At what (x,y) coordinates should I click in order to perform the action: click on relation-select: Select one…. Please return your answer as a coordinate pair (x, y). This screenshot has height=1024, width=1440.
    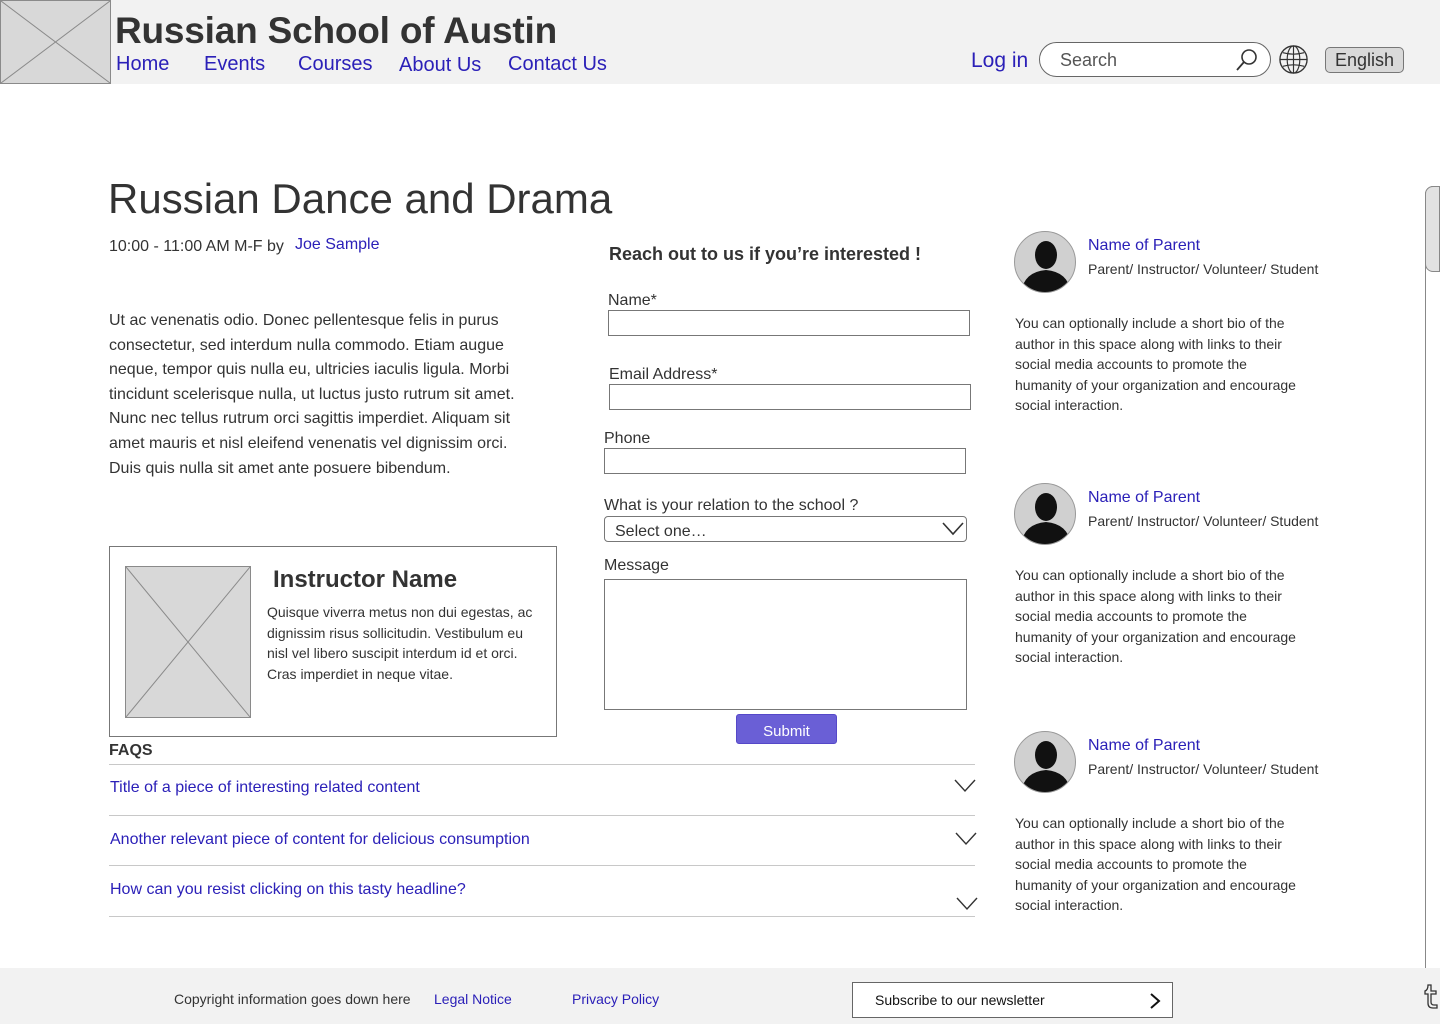
    Looking at the image, I should click on (785, 529).